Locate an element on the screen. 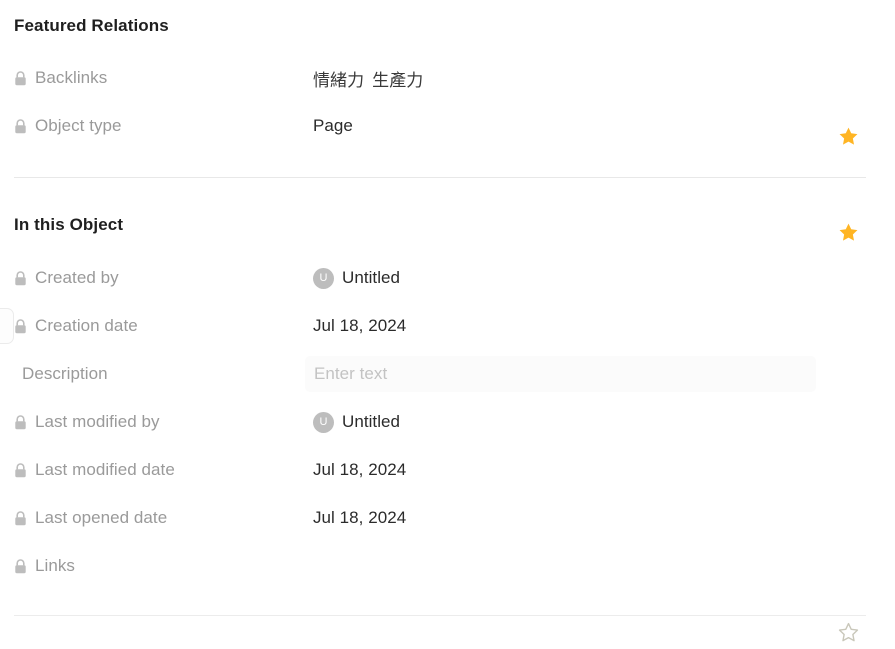 Image resolution: width=895 pixels, height=649 pixels. last-modified-by-value: Untitled is located at coordinates (371, 422).